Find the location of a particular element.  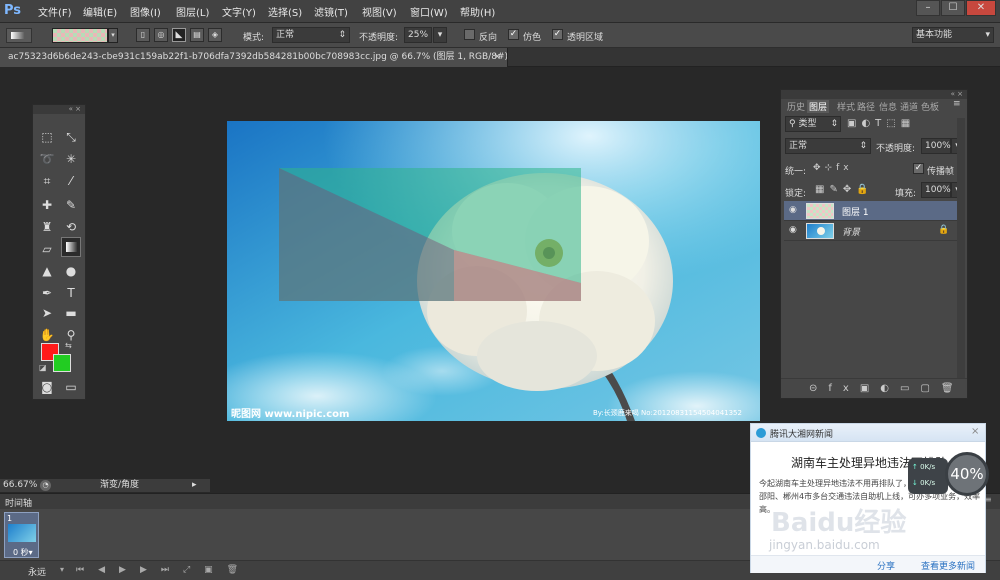

transparency-checkbox: ✓ is located at coordinates (557, 34).